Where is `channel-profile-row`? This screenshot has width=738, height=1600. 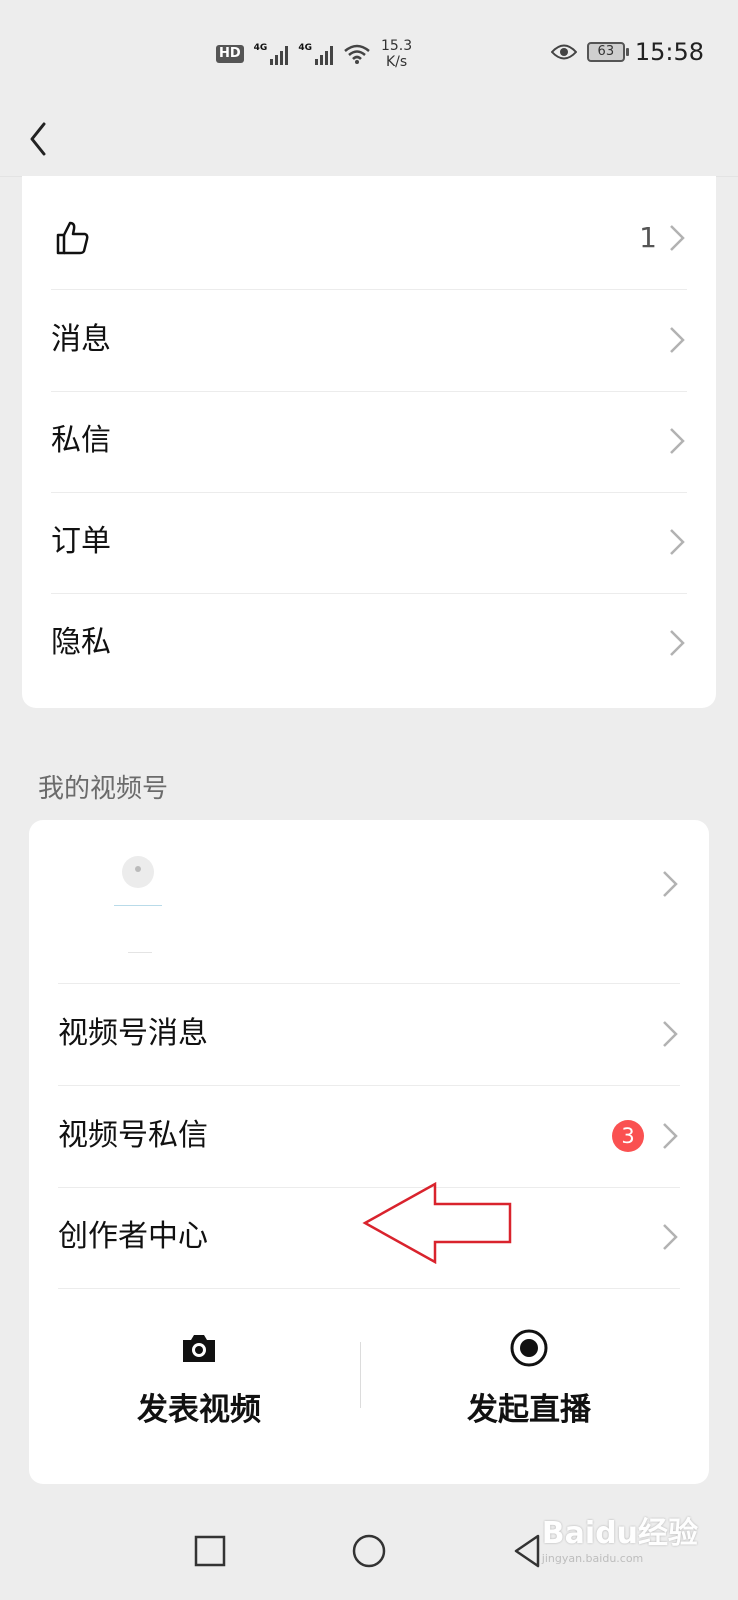 channel-profile-row is located at coordinates (369, 902).